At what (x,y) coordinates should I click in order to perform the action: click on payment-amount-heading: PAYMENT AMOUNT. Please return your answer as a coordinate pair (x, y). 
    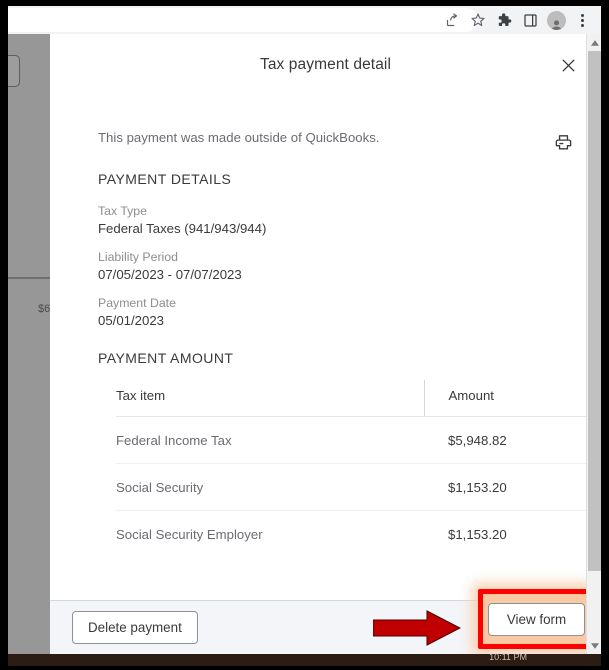
    Looking at the image, I should click on (166, 358).